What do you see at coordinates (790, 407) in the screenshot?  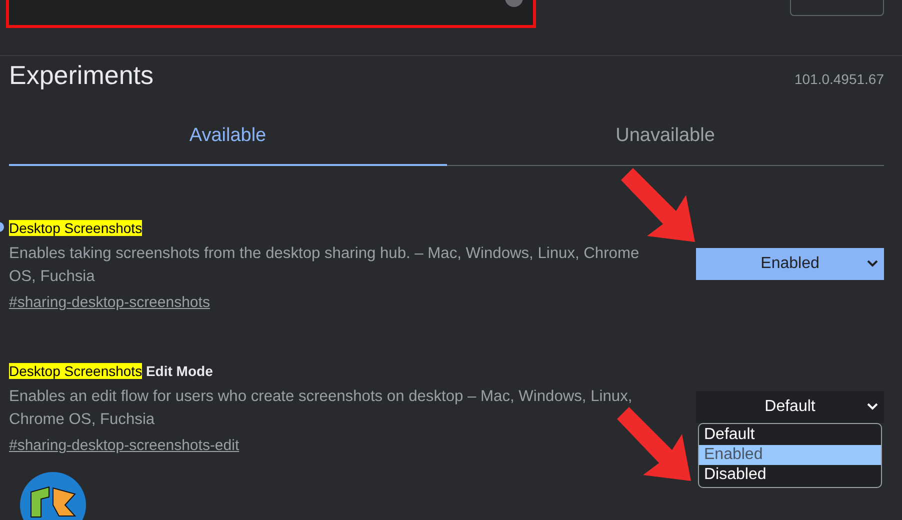 I see `state-dropdown: Default` at bounding box center [790, 407].